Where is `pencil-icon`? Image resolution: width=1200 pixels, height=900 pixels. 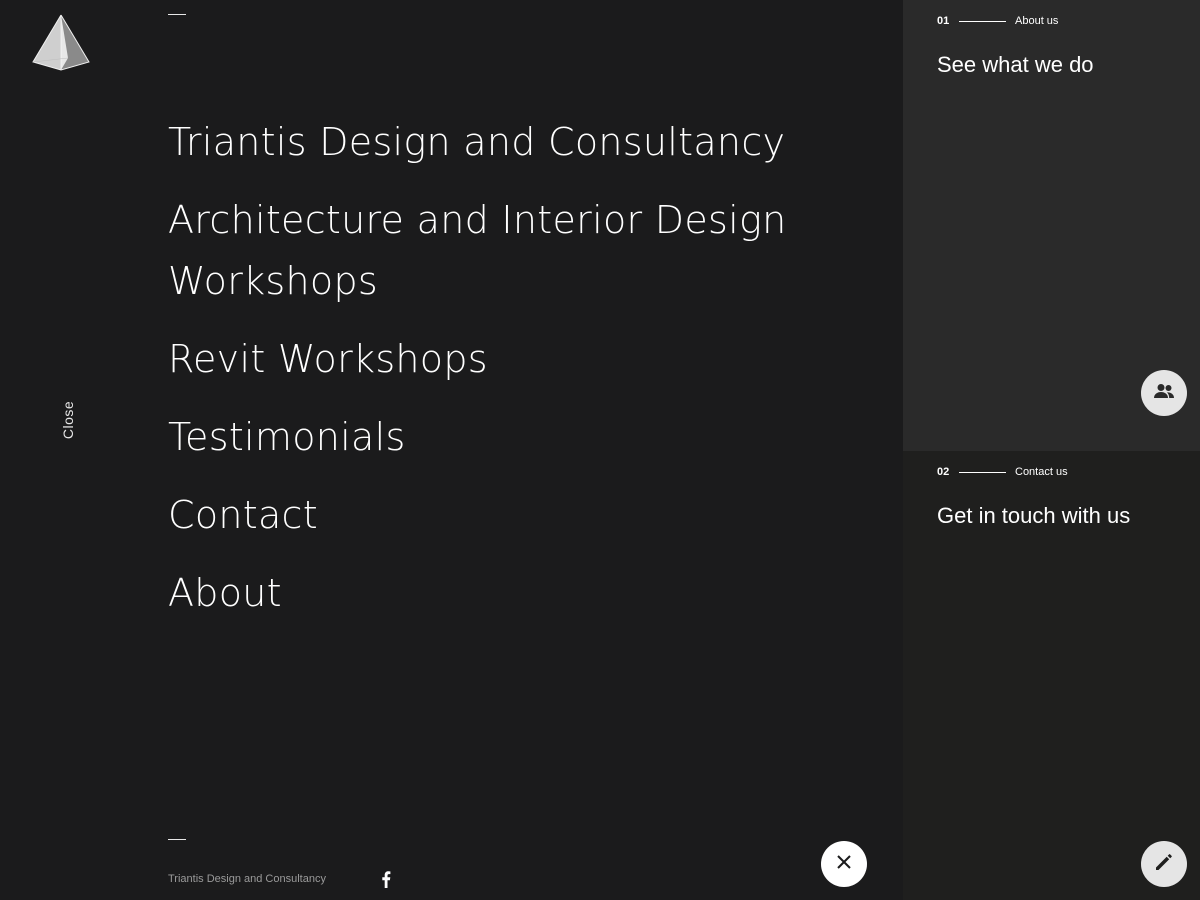 pencil-icon is located at coordinates (1164, 864).